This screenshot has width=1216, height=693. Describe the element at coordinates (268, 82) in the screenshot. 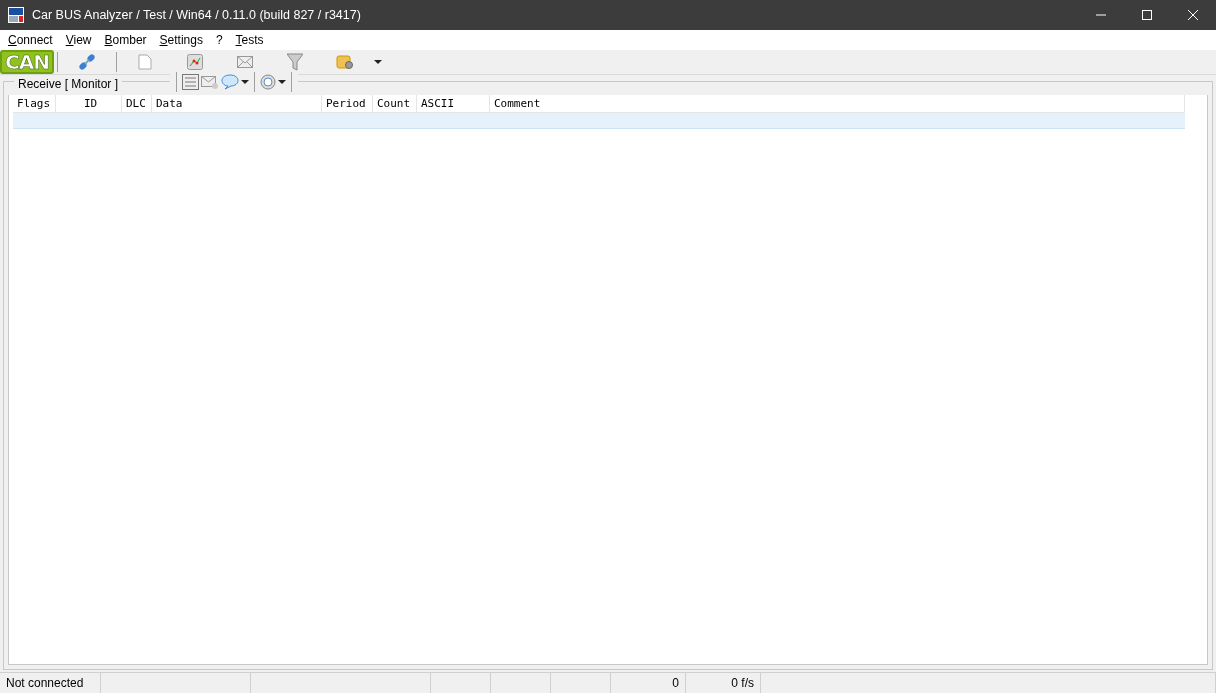

I see `clock-icon` at that location.